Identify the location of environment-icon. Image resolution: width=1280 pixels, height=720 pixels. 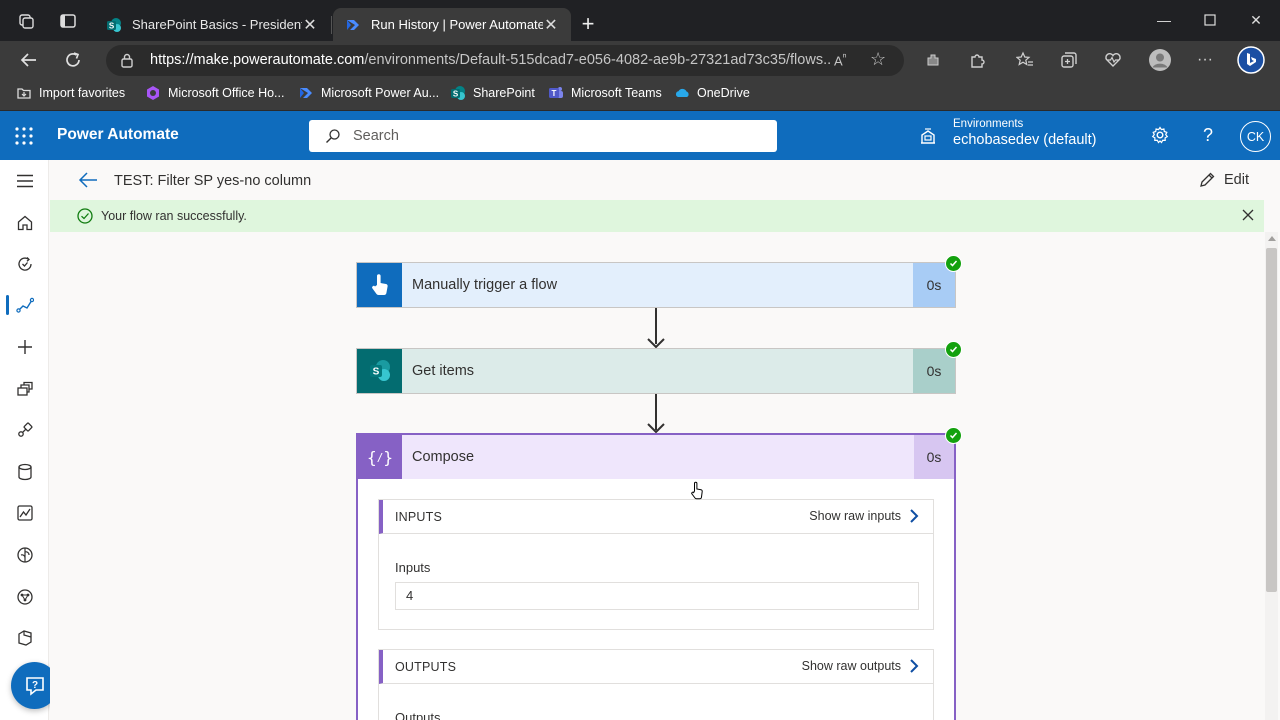
(928, 136).